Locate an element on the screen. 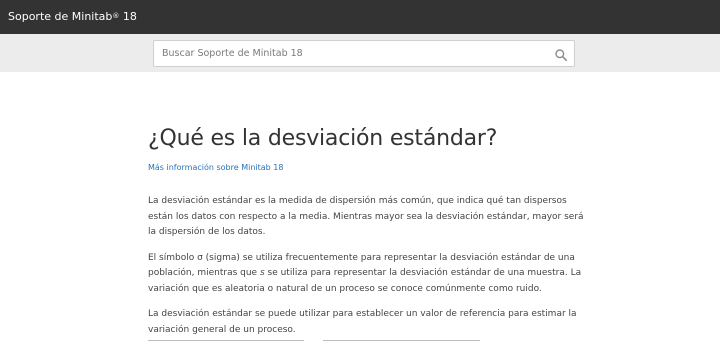 The height and width of the screenshot is (342, 720). registered-mark: ® is located at coordinates (116, 16).